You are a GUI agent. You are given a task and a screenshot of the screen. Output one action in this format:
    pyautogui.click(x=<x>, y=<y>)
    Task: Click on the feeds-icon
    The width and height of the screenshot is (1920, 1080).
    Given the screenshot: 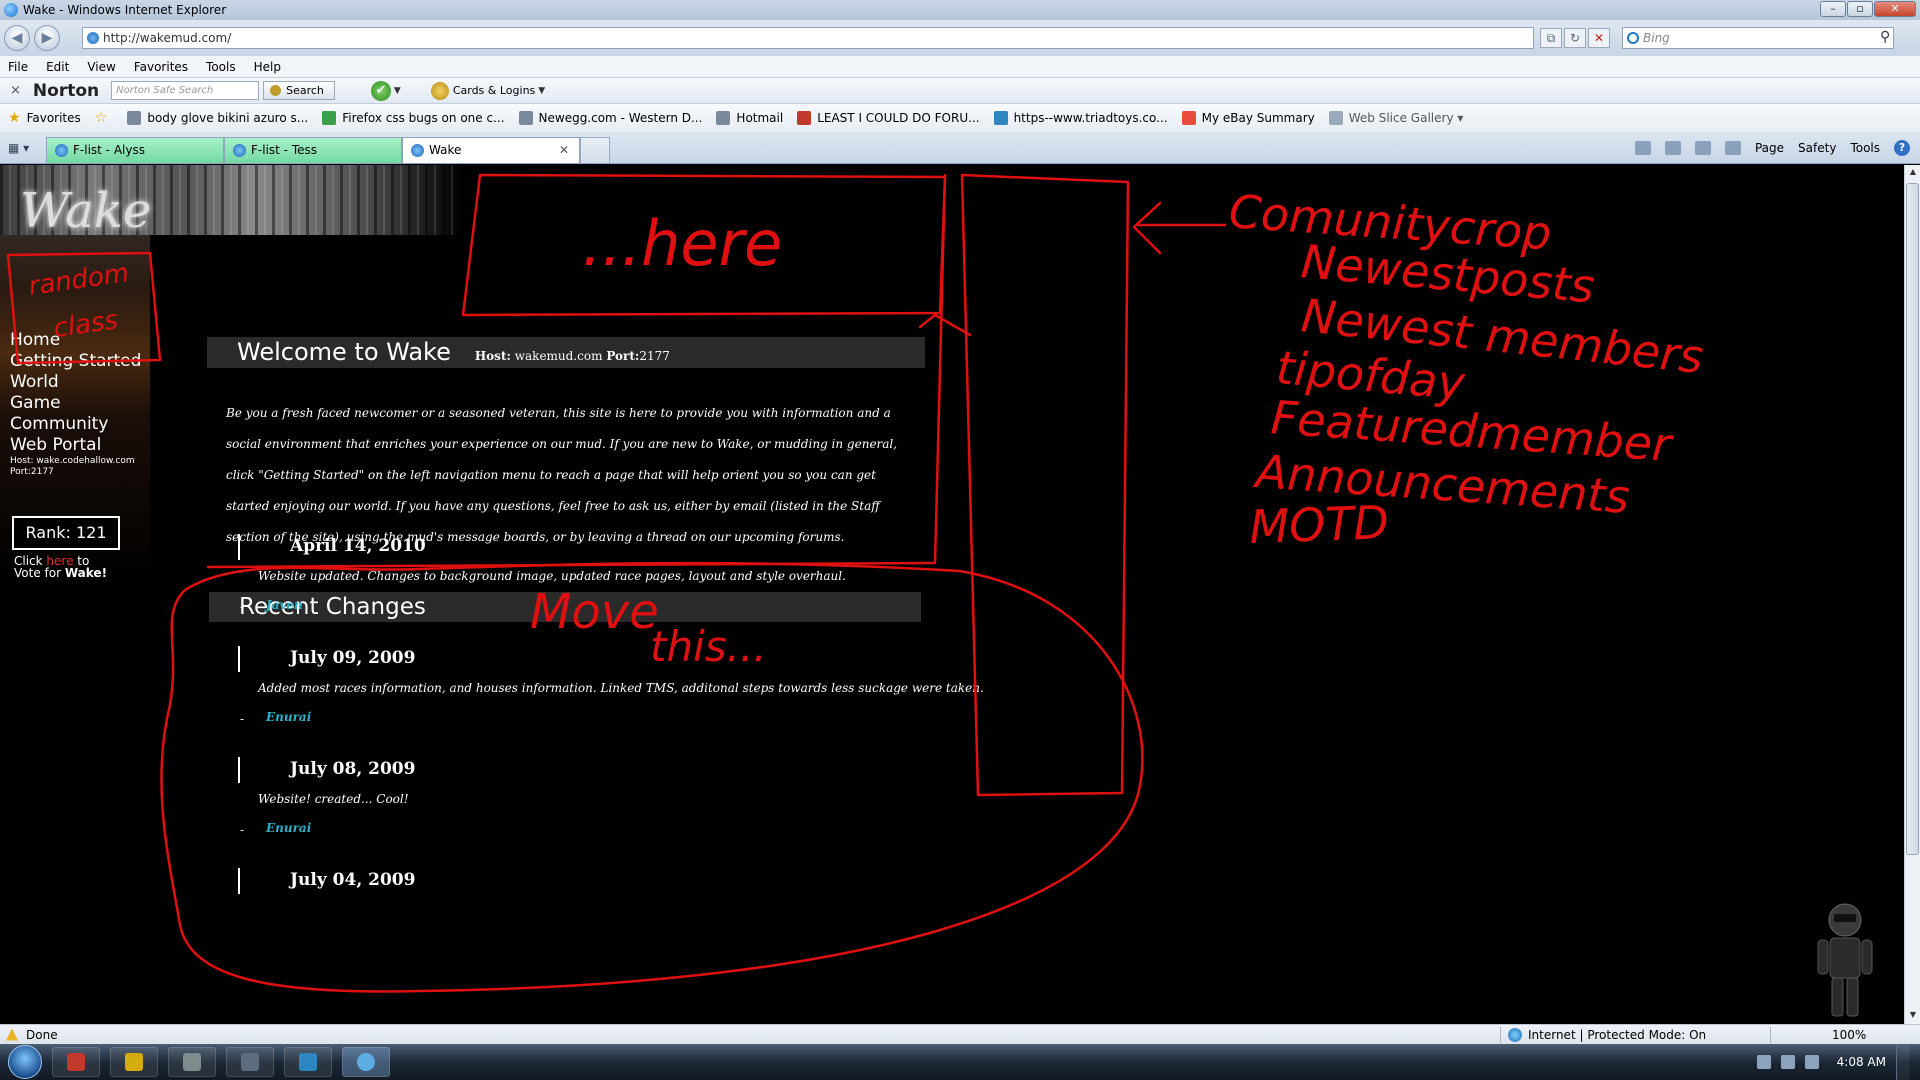 What is the action you would take?
    pyautogui.click(x=1672, y=148)
    